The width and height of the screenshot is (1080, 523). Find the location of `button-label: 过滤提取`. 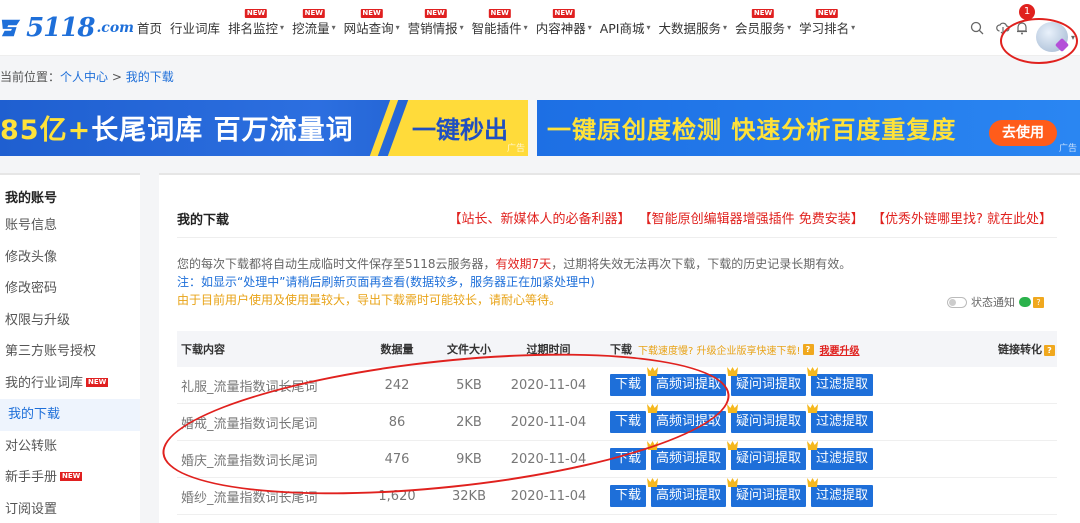

button-label: 过滤提取 is located at coordinates (842, 421).